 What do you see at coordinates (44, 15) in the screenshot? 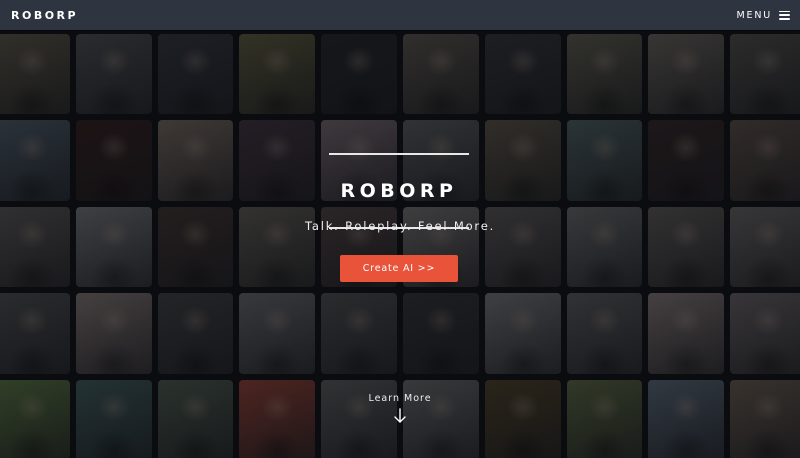
I see `brand-logo-text: ROBORP` at bounding box center [44, 15].